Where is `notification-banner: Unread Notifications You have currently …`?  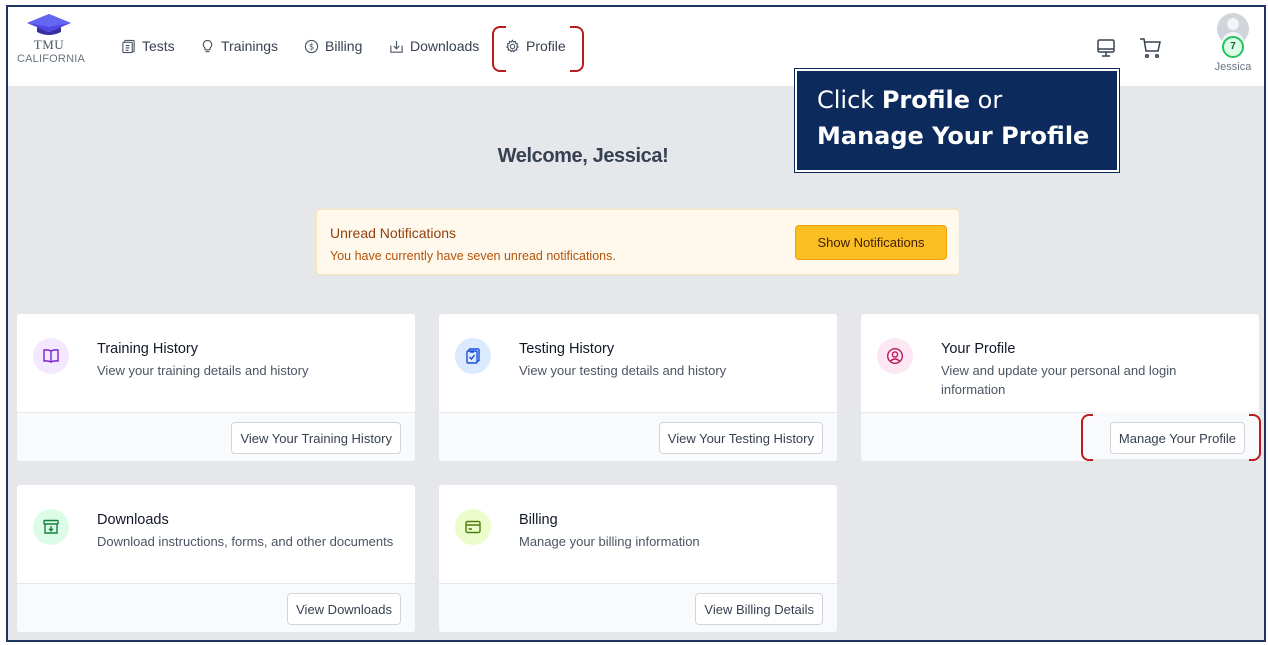
notification-banner: Unread Notifications You have currently … is located at coordinates (638, 242).